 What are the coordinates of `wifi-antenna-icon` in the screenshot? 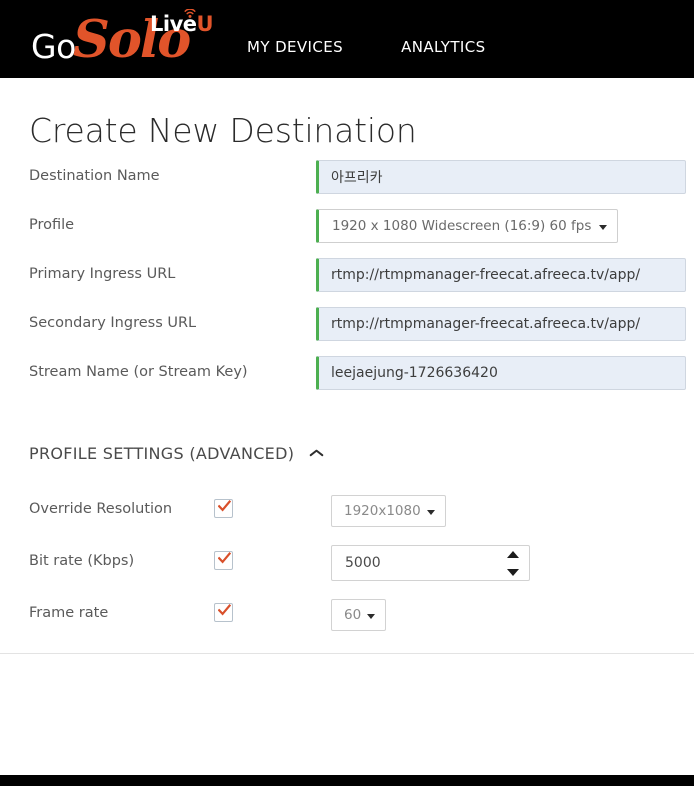 It's located at (190, 14).